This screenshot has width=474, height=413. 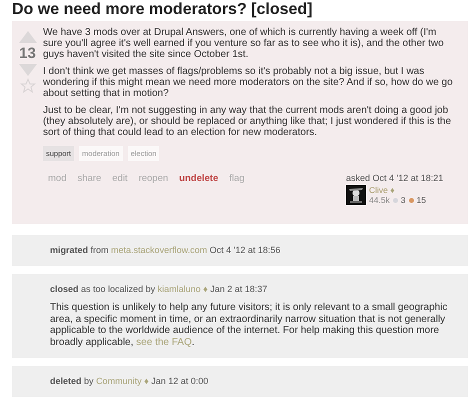 What do you see at coordinates (248, 82) in the screenshot?
I see `question-paragraph: I don't think we get masses of flags/problems so it's probably not a big issue, but I was wondering if this might mean we need more moderators on the site? And if so, how do we go about setting that in motion?` at bounding box center [248, 82].